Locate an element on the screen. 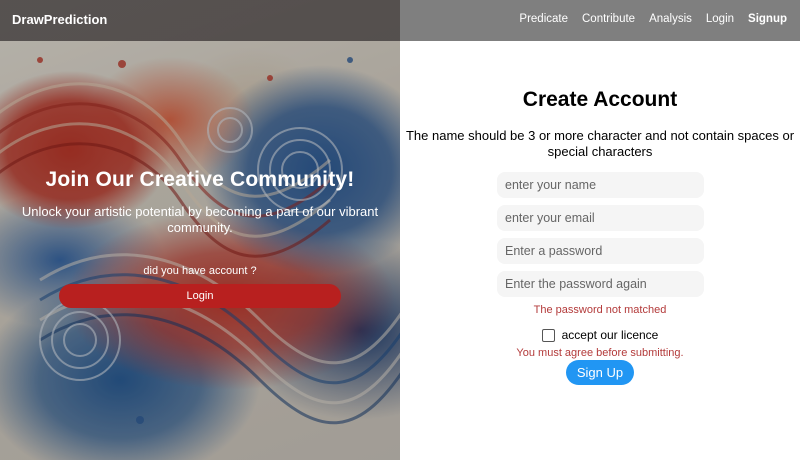 The width and height of the screenshot is (800, 460). password-error-message: The password not matched is located at coordinates (600, 310).